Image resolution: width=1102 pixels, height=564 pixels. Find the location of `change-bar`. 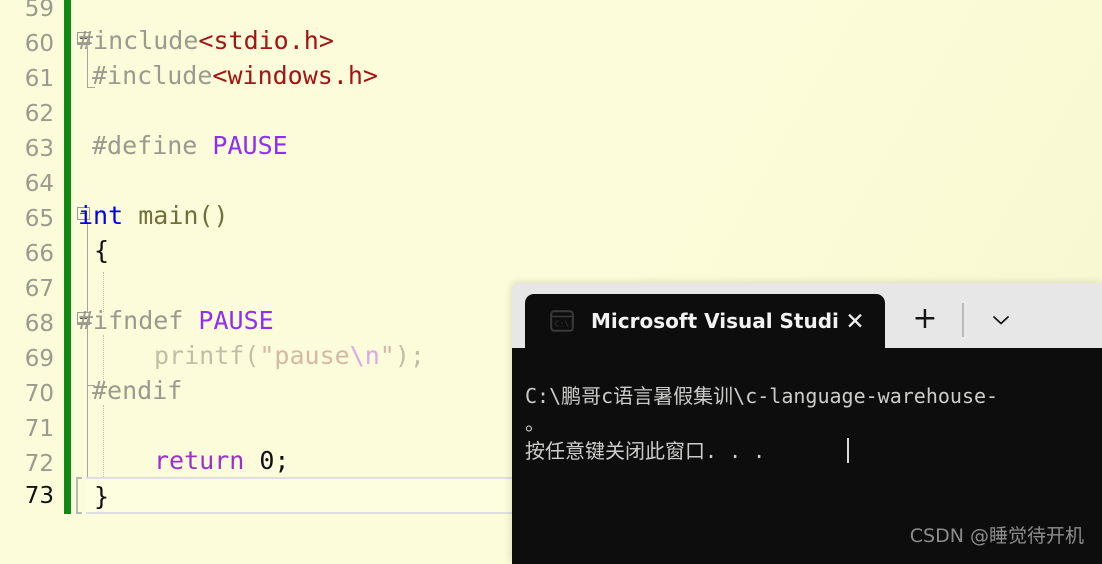

change-bar is located at coordinates (67, 257).